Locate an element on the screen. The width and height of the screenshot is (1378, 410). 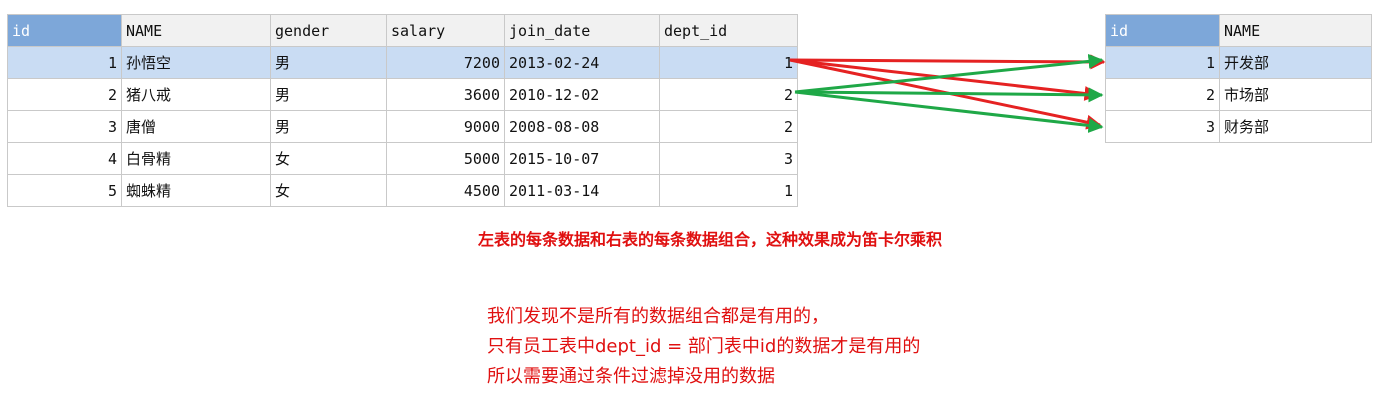
cartesian-product-note: 左表的每条数据和右表的每条数据组合，这种效果成为笛卡尔乘积 is located at coordinates (710, 239).